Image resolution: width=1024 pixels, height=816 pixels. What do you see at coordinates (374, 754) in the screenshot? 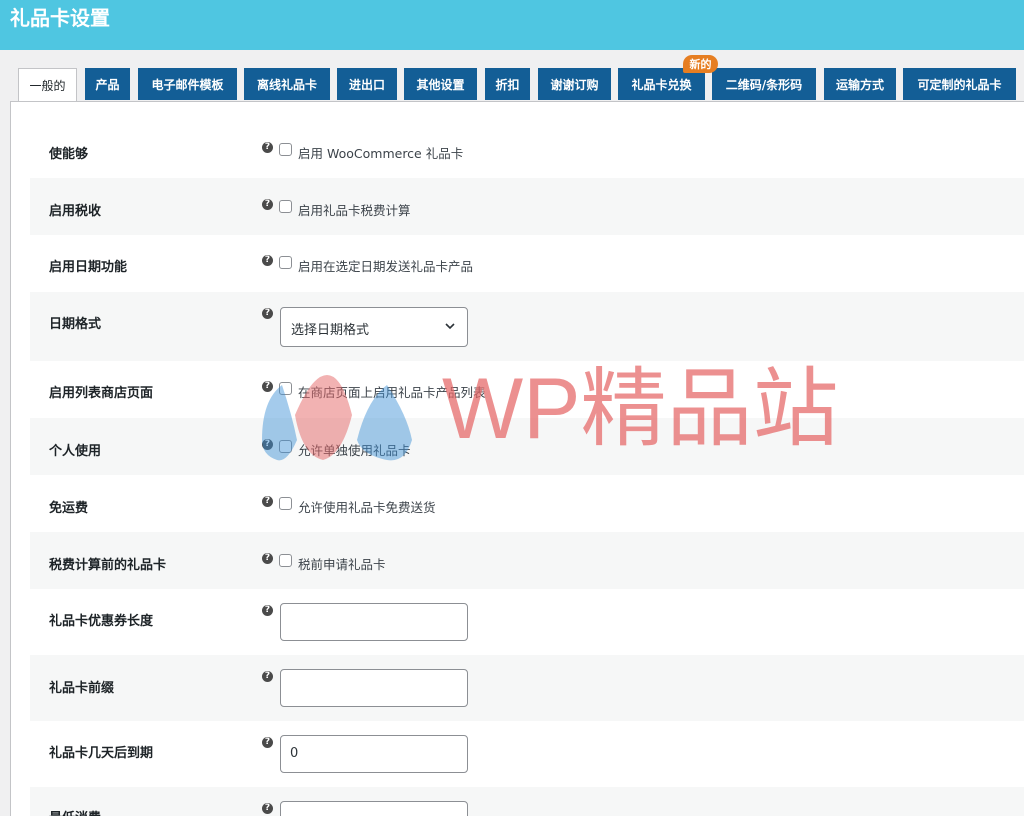
I see `expiry-days-input: 0` at bounding box center [374, 754].